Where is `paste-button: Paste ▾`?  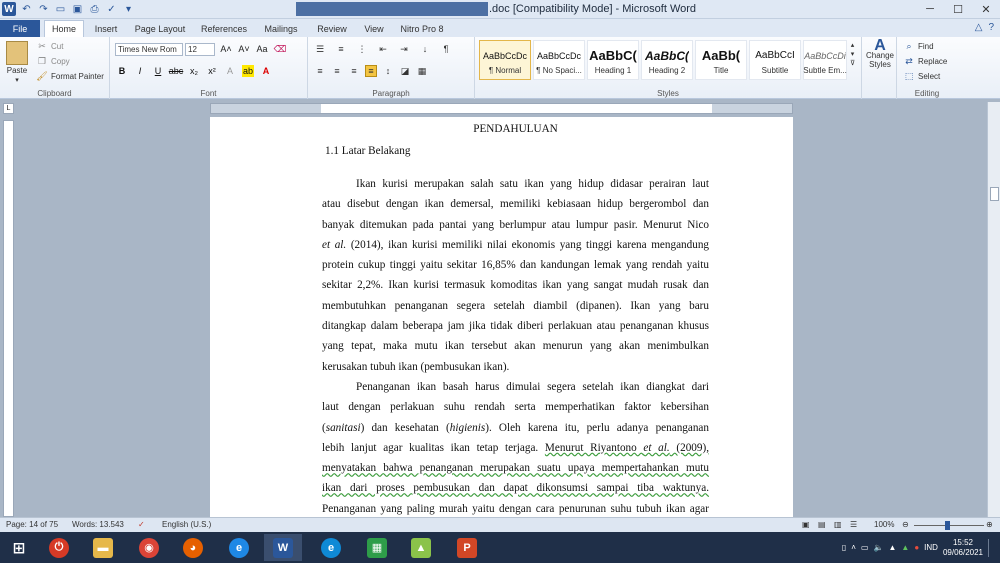 paste-button: Paste ▾ is located at coordinates (17, 62).